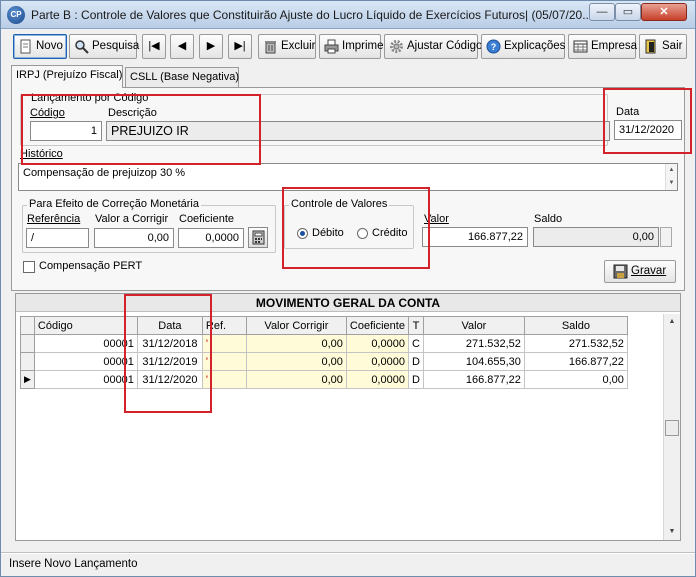 This screenshot has height=577, width=696. Describe the element at coordinates (377, 325) in the screenshot. I see `grid-header-coeficiente: Coeficiente` at that location.